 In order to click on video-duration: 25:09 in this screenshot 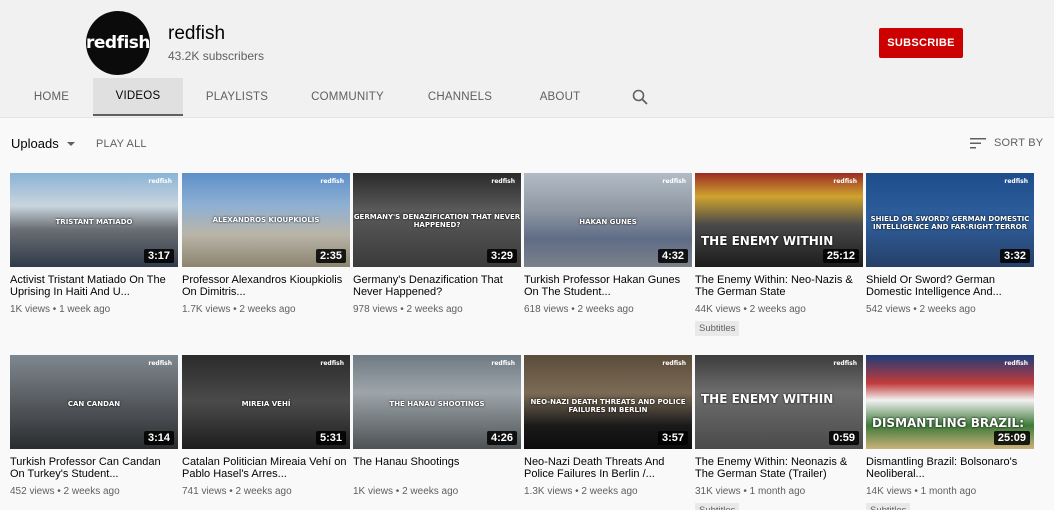, I will do `click(1011, 438)`.